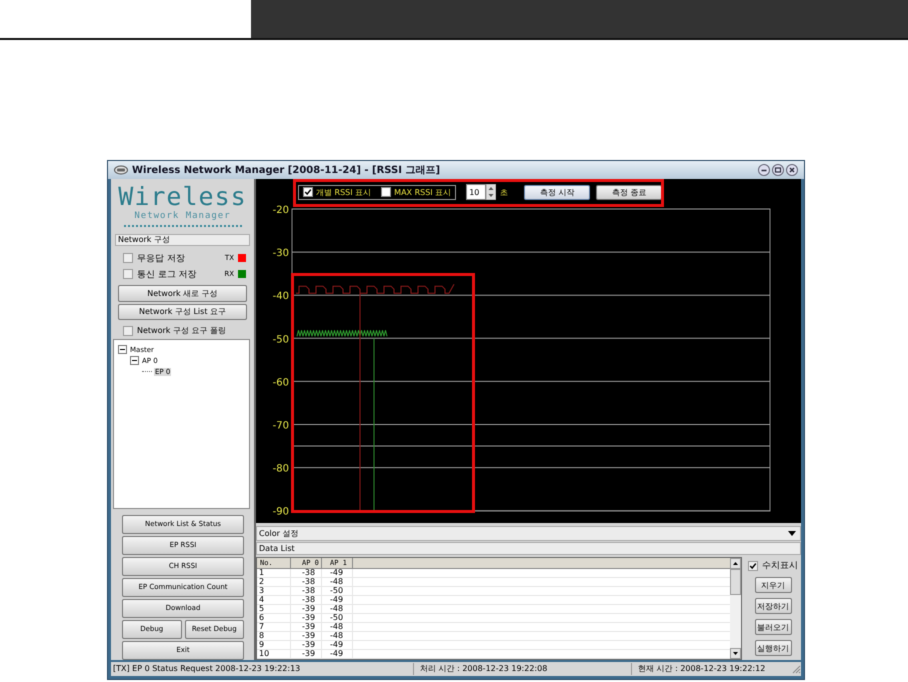 This screenshot has width=908, height=682. I want to click on section-header: Data List, so click(528, 548).